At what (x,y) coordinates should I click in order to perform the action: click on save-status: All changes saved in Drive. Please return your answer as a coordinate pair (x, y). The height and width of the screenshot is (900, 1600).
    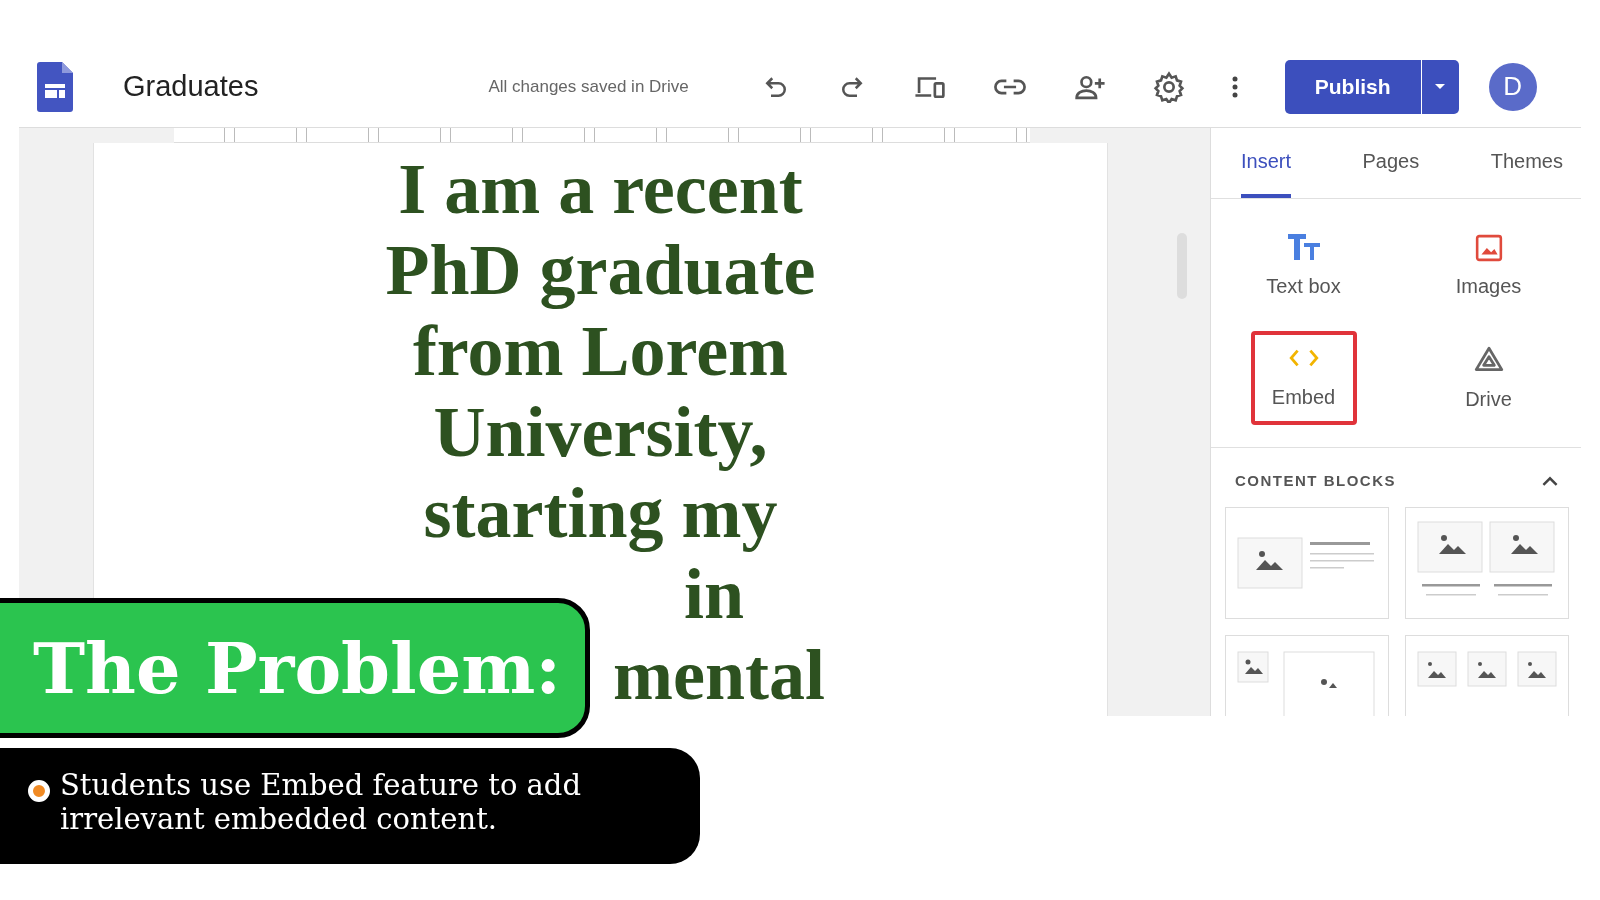
    Looking at the image, I should click on (588, 86).